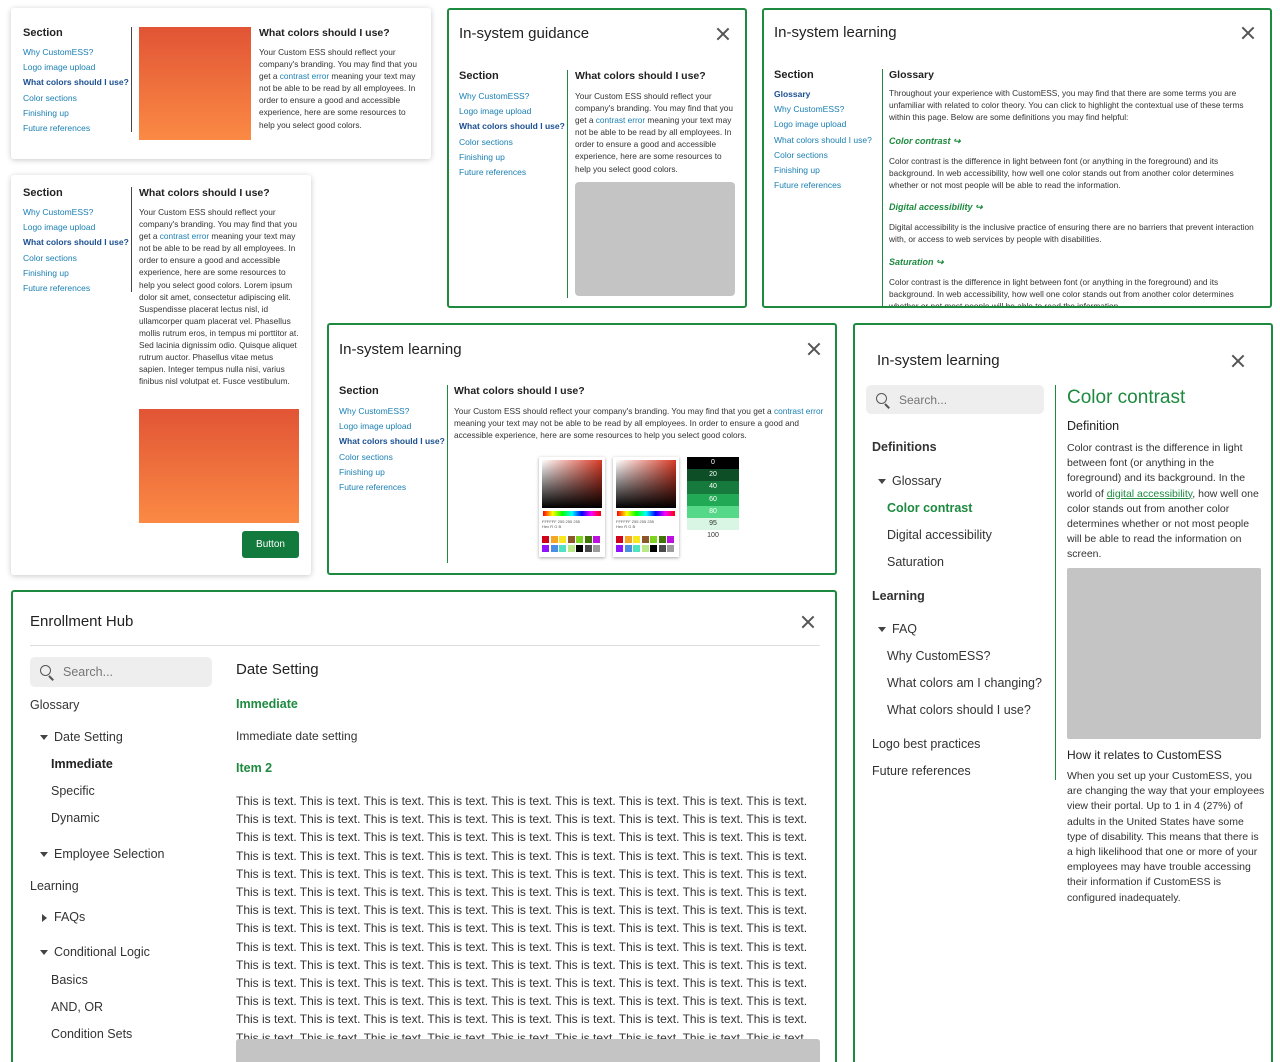  I want to click on glossary-term-digital-accessibility: Digital accessibility ↪, so click(936, 207).